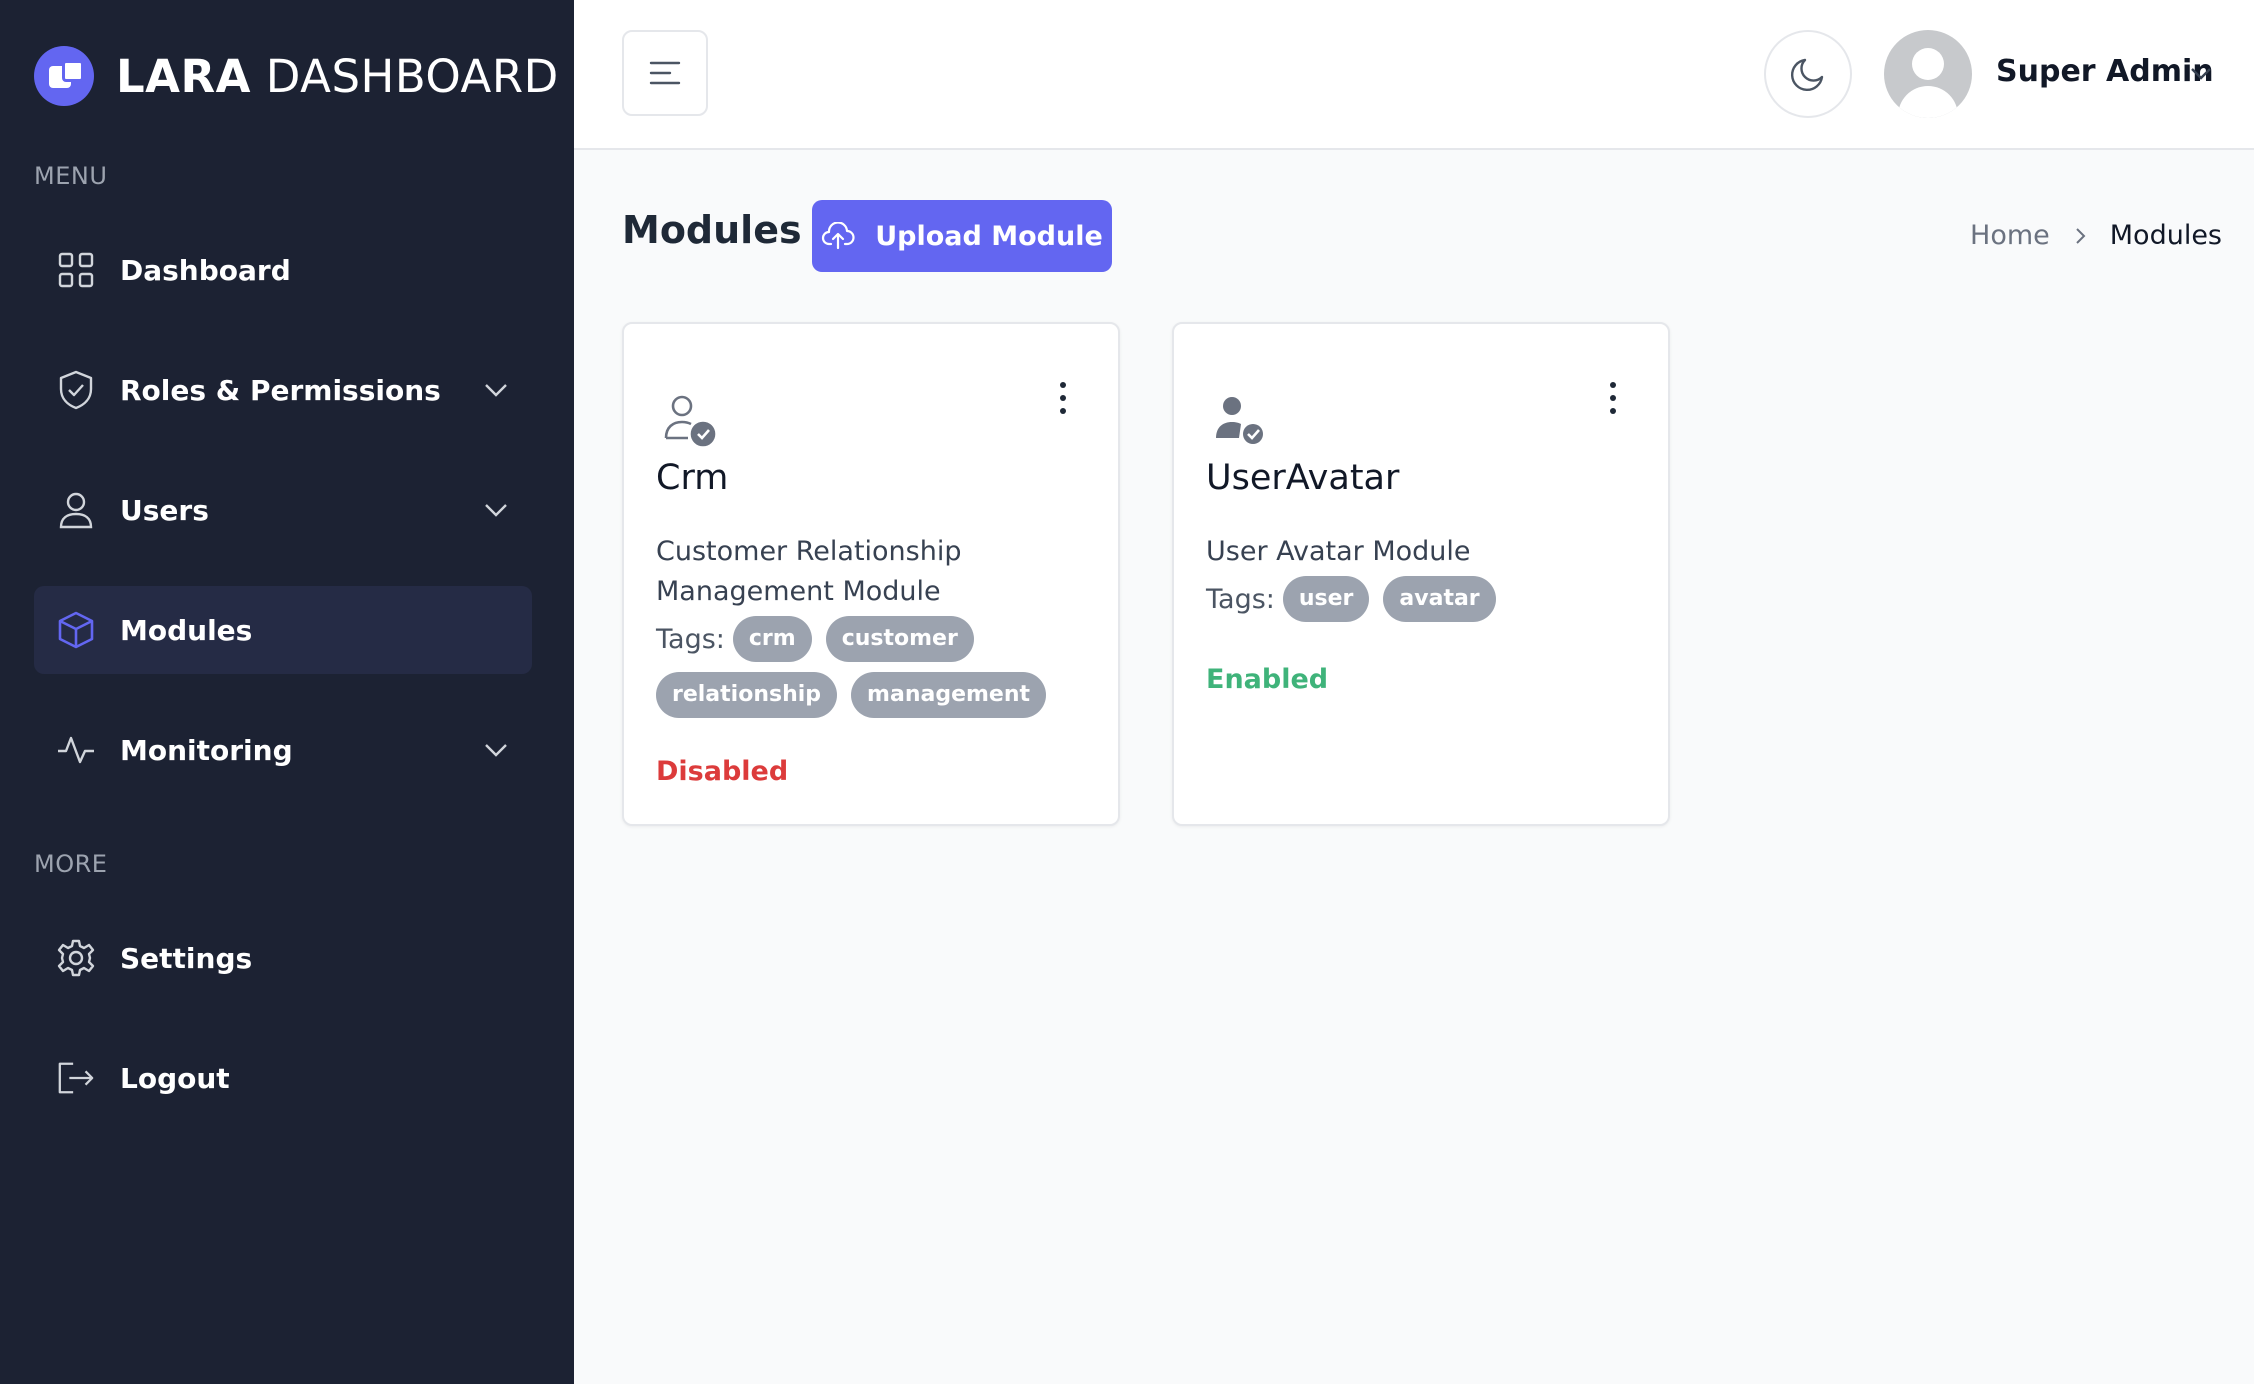  What do you see at coordinates (283, 1078) in the screenshot?
I see `sidebar-item-logout: Logout` at bounding box center [283, 1078].